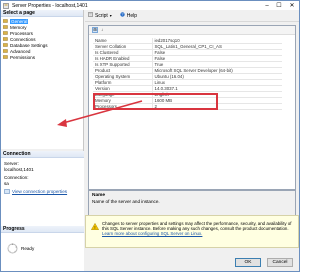 Image resolution: width=320 pixels, height=272 pixels. What do you see at coordinates (42, 13) in the screenshot?
I see `select-page-header: Select a page` at bounding box center [42, 13].